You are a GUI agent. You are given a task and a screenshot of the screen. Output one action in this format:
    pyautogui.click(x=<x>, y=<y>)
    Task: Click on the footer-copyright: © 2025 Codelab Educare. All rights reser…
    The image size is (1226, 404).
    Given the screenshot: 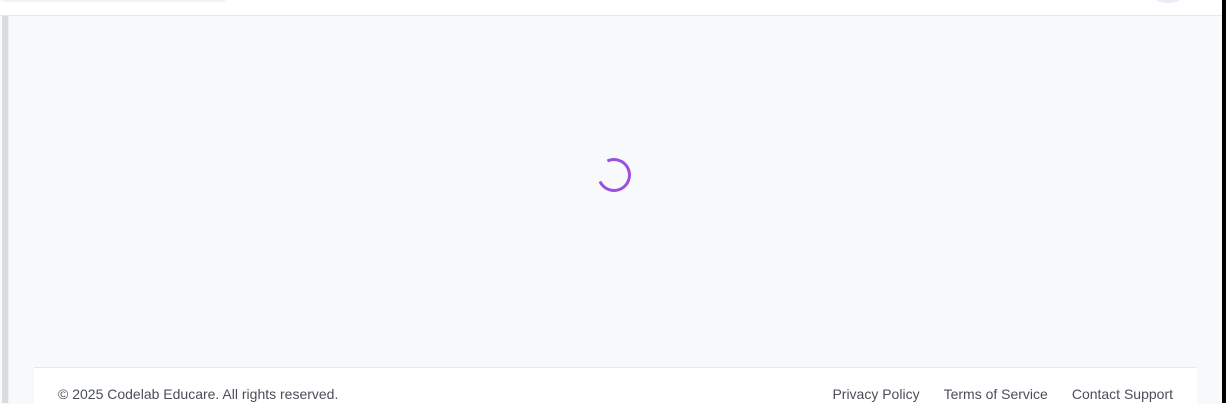 What is the action you would take?
    pyautogui.click(x=198, y=394)
    